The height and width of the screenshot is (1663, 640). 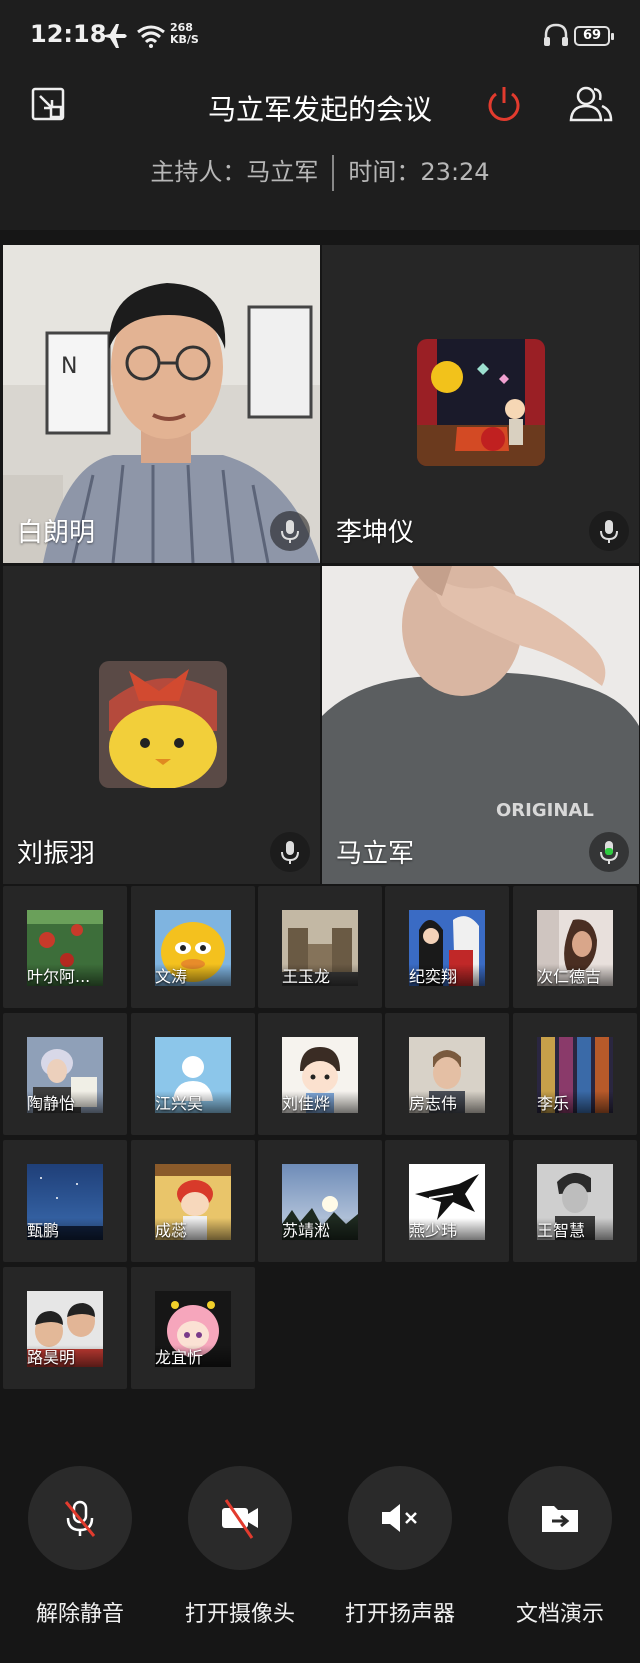 I want to click on meta-divider, so click(x=333, y=173).